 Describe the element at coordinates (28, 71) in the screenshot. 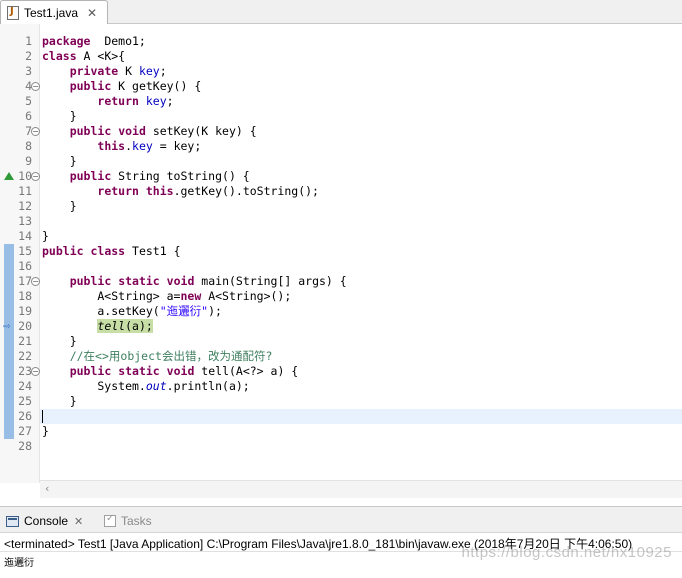

I see `line-number: 3` at that location.